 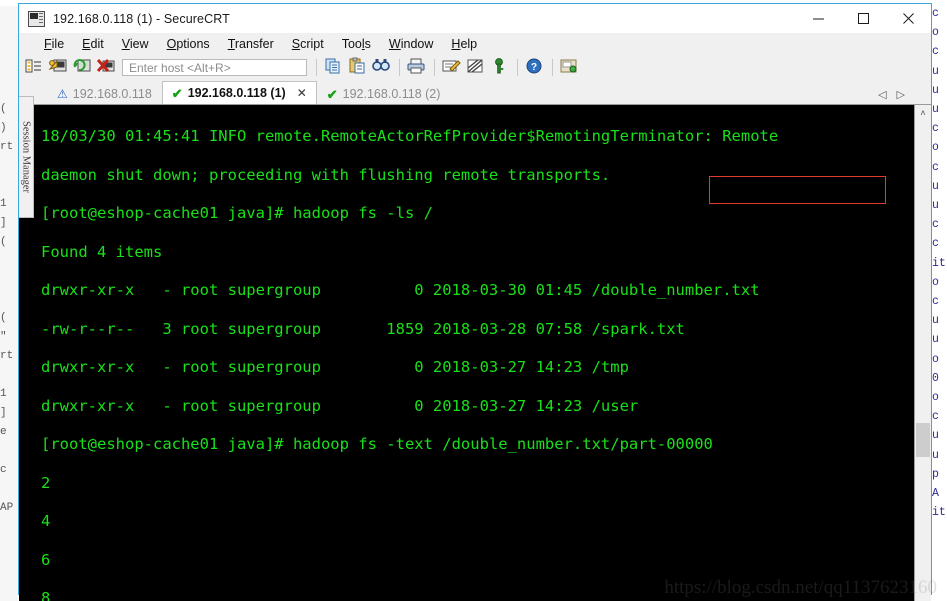 What do you see at coordinates (358, 67) in the screenshot?
I see `paste-icon` at bounding box center [358, 67].